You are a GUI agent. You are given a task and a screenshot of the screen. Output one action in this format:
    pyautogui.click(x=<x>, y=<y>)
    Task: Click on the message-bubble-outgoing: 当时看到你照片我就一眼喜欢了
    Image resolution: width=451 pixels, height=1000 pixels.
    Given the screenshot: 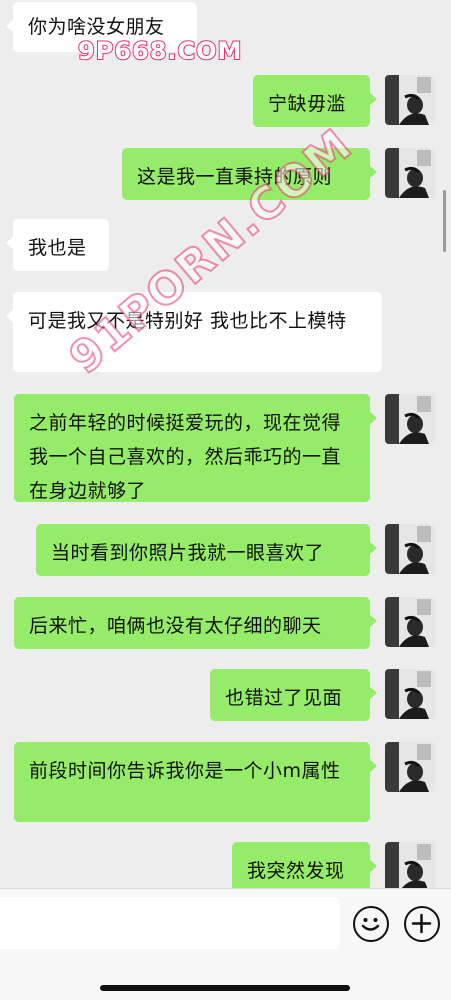 What is the action you would take?
    pyautogui.click(x=206, y=550)
    